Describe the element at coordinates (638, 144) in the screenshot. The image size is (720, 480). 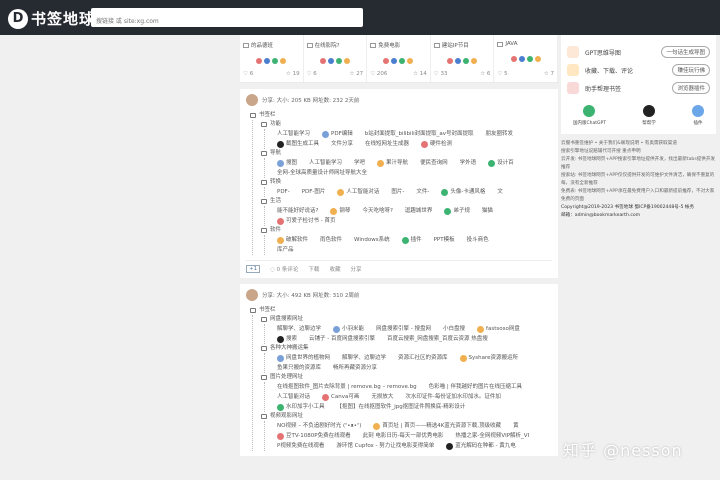
I see `info-line: 云服书重签维护 • 关于我们&联现说明 • 有奥需获取渠道` at that location.